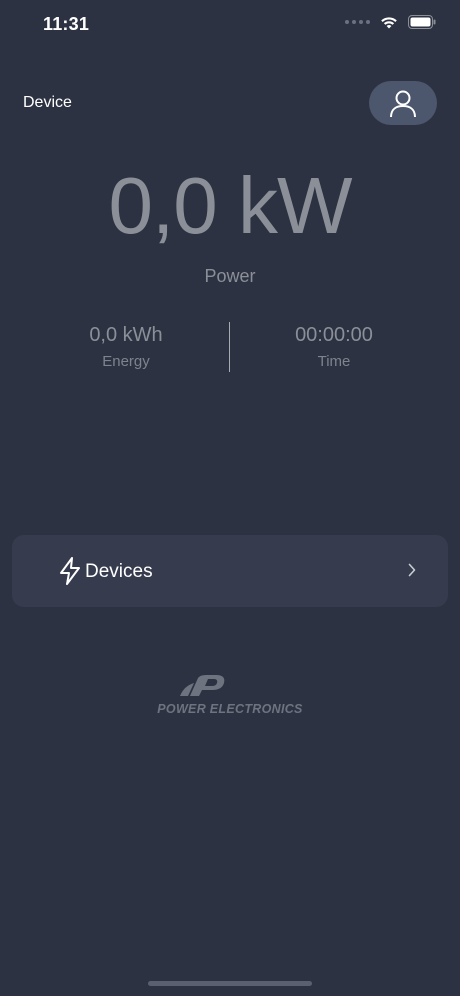 This screenshot has width=460, height=996. I want to click on devices-button: Devices, so click(230, 571).